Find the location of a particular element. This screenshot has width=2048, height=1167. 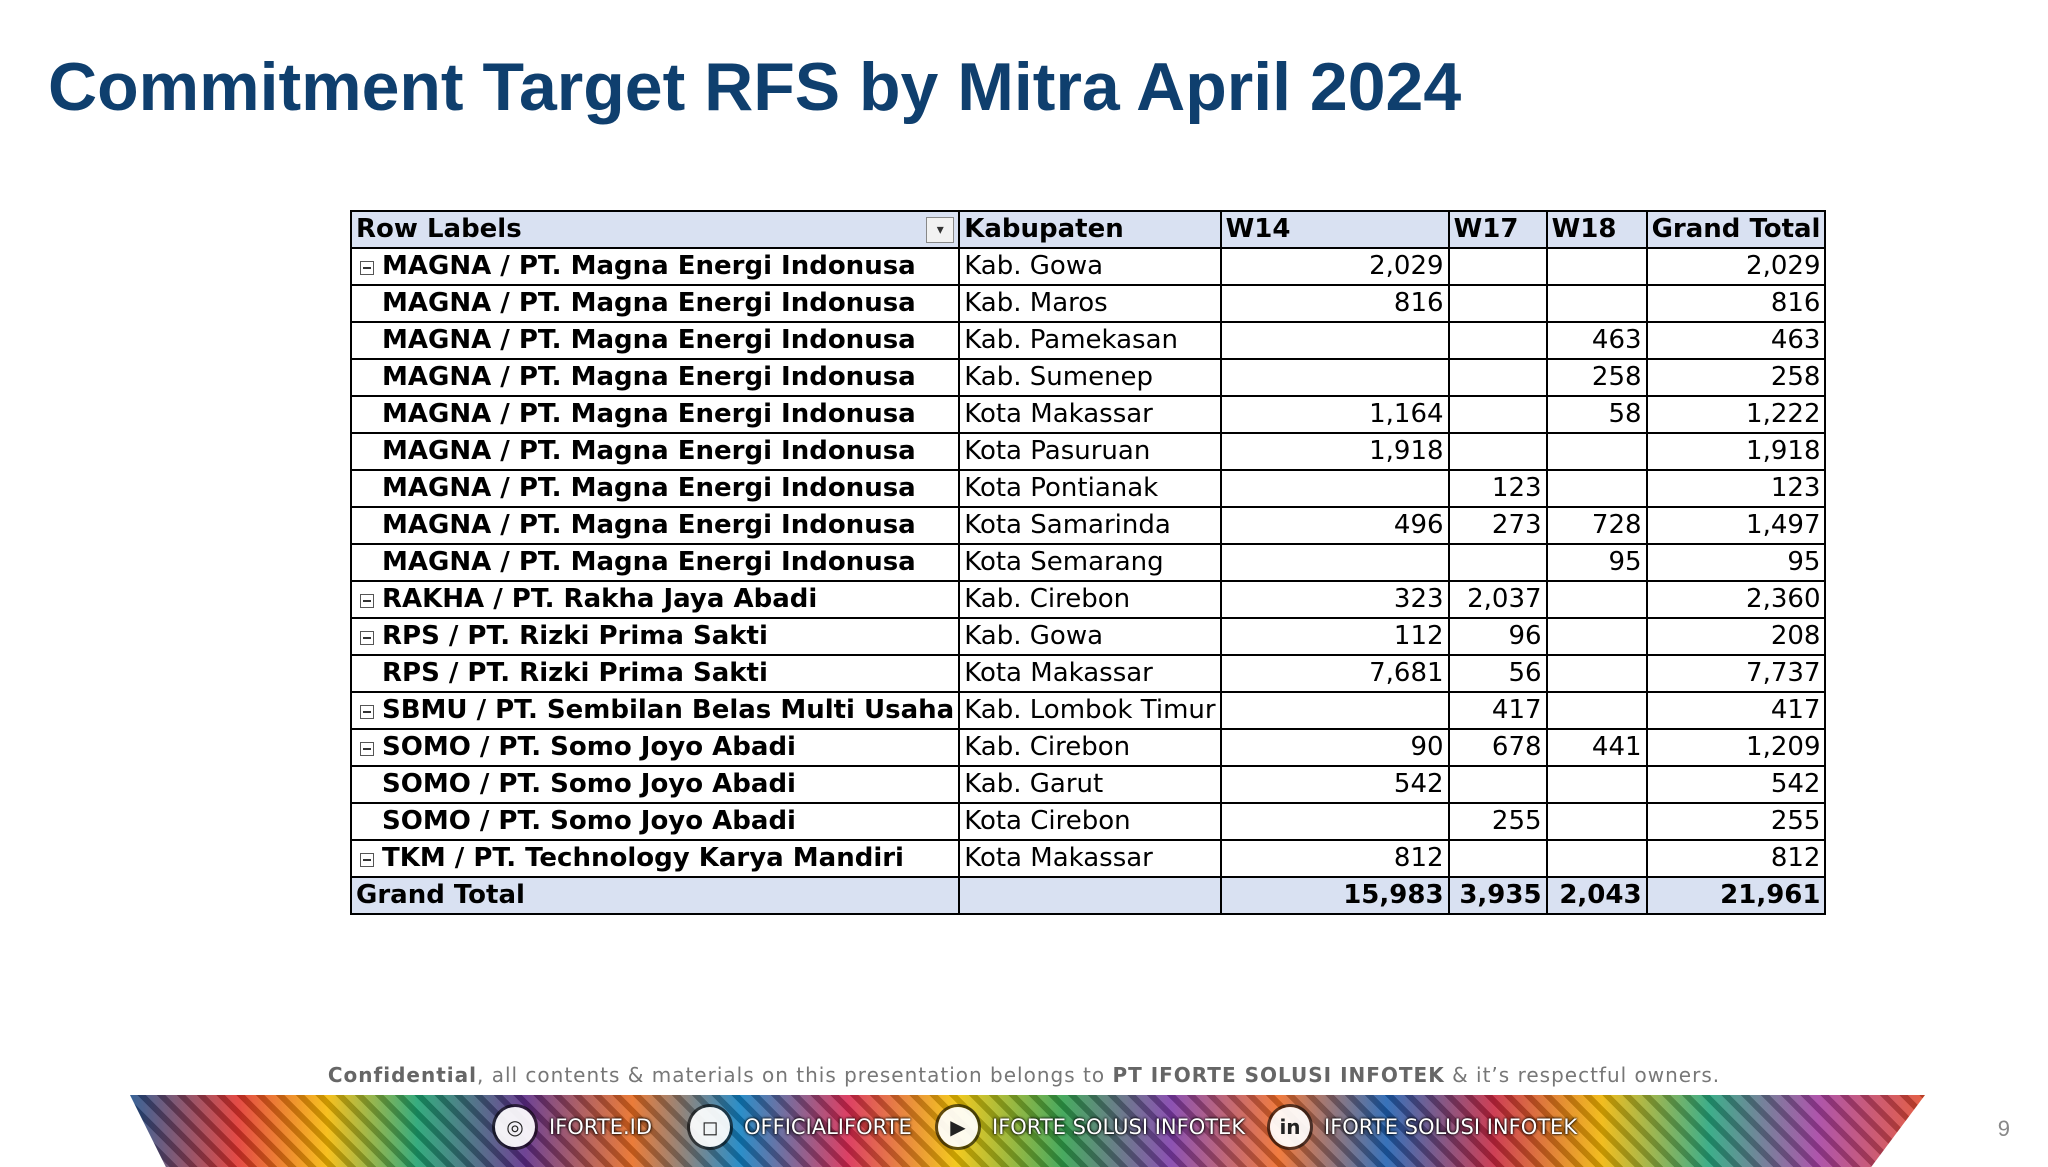

row-label: RPS / PT. Rizki Prima Sakti is located at coordinates (655, 636).